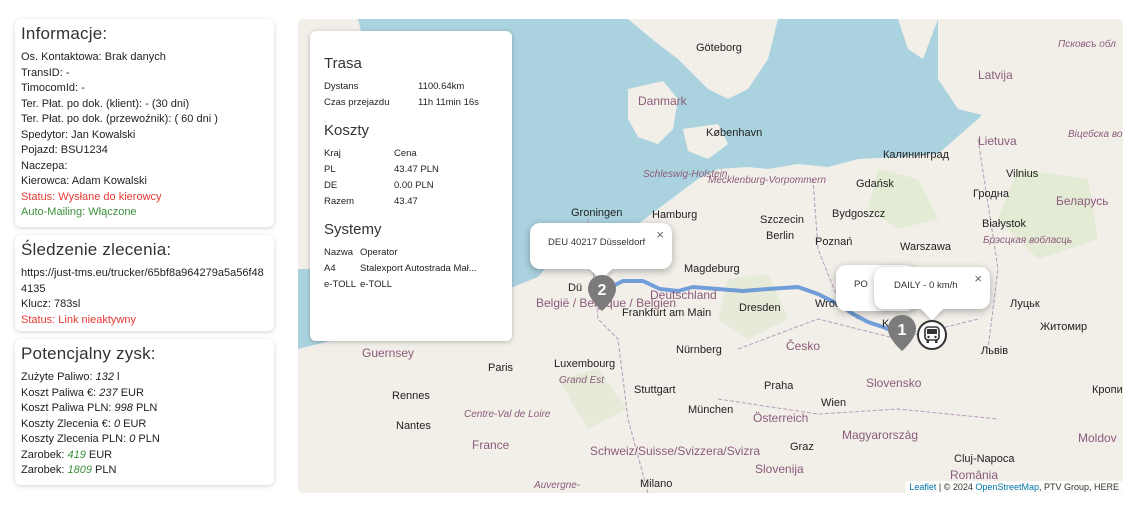 The height and width of the screenshot is (506, 1137). What do you see at coordinates (76, 454) in the screenshot?
I see `profit-earn-eur-value: 419` at bounding box center [76, 454].